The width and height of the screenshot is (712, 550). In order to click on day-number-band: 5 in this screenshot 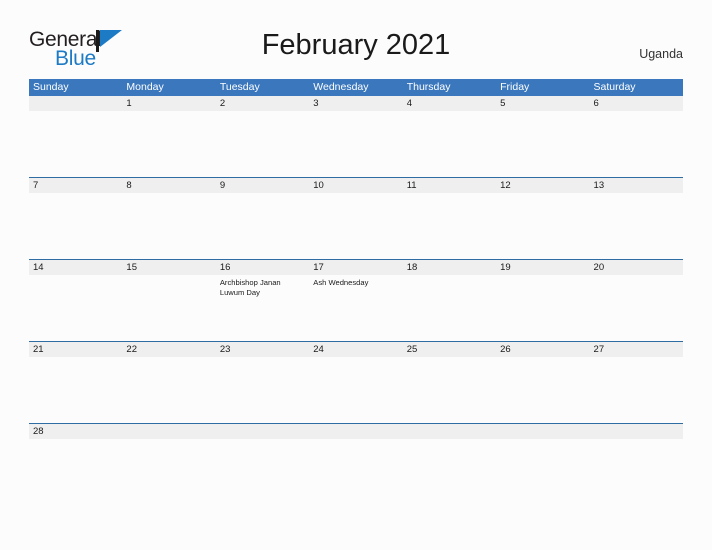, I will do `click(543, 103)`.